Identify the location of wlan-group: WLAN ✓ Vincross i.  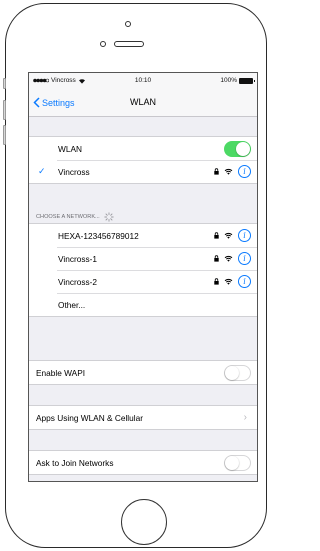
(143, 160).